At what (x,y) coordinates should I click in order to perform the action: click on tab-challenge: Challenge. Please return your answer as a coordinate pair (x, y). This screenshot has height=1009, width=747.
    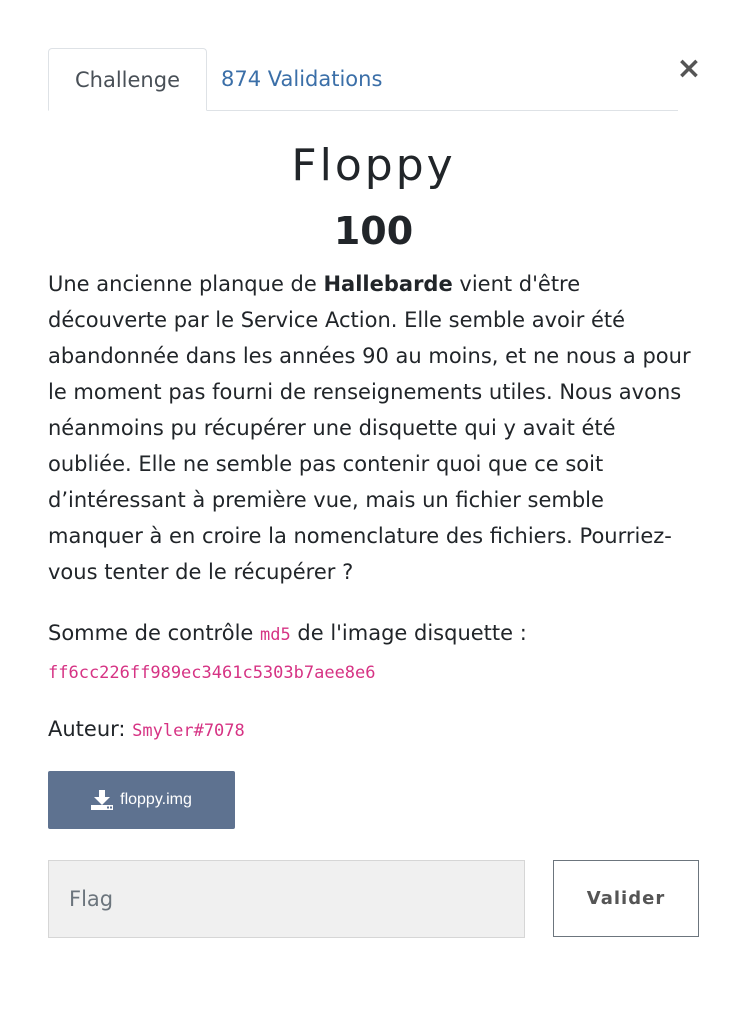
    Looking at the image, I should click on (127, 79).